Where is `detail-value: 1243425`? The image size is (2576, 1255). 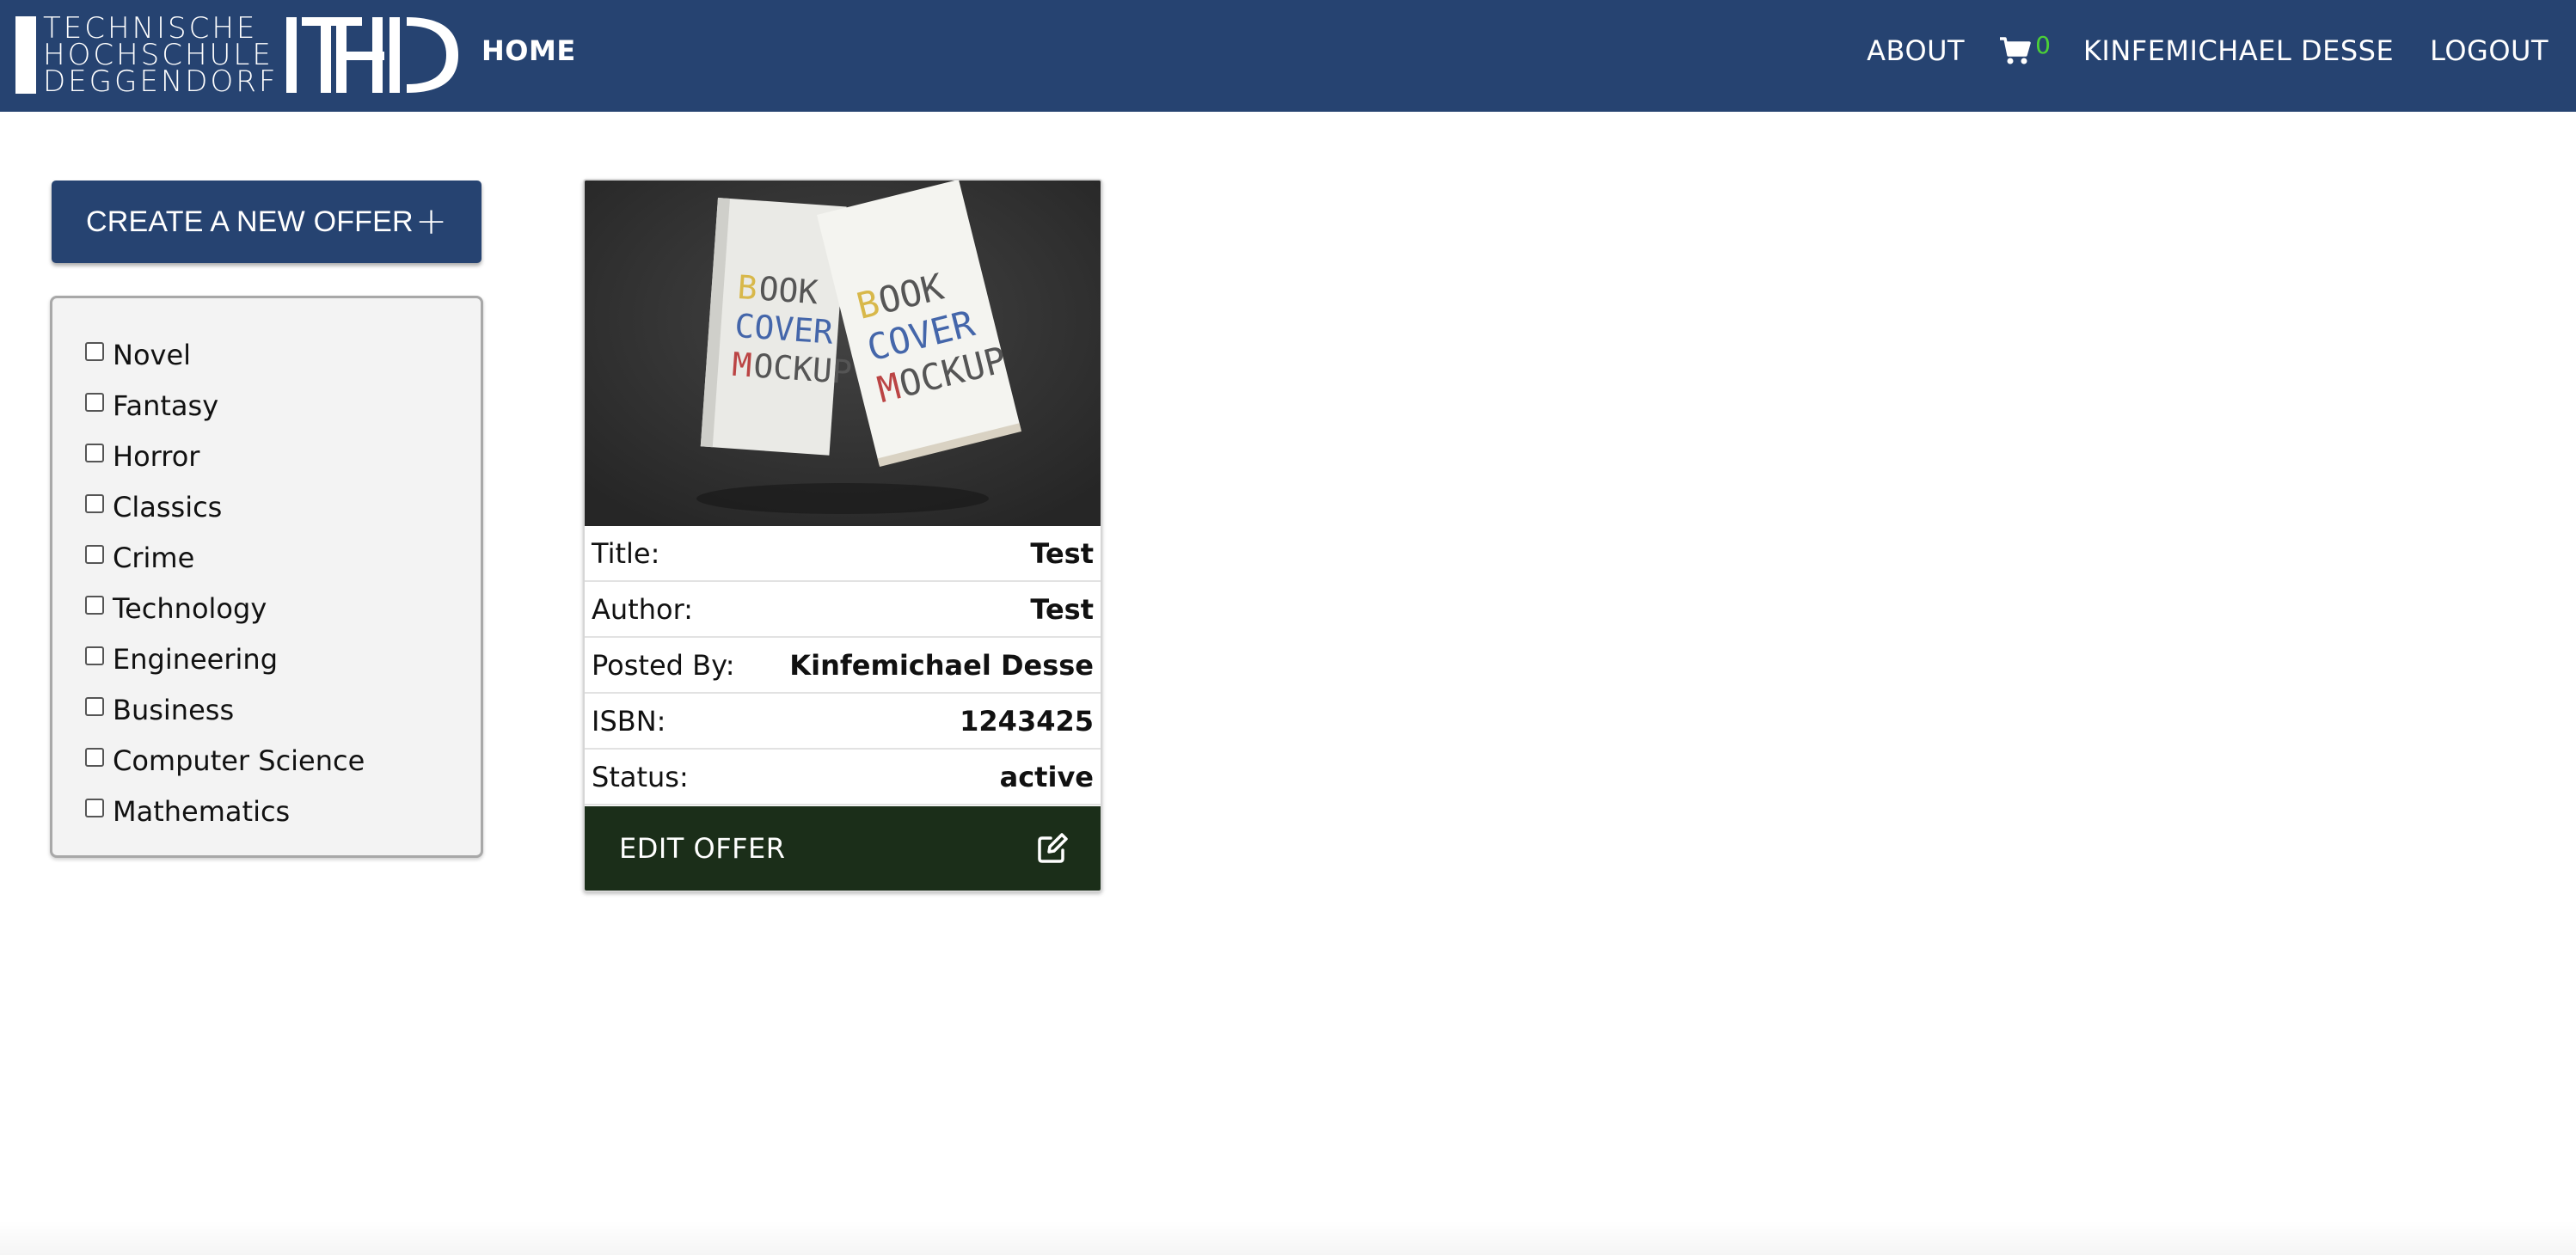 detail-value: 1243425 is located at coordinates (1027, 721).